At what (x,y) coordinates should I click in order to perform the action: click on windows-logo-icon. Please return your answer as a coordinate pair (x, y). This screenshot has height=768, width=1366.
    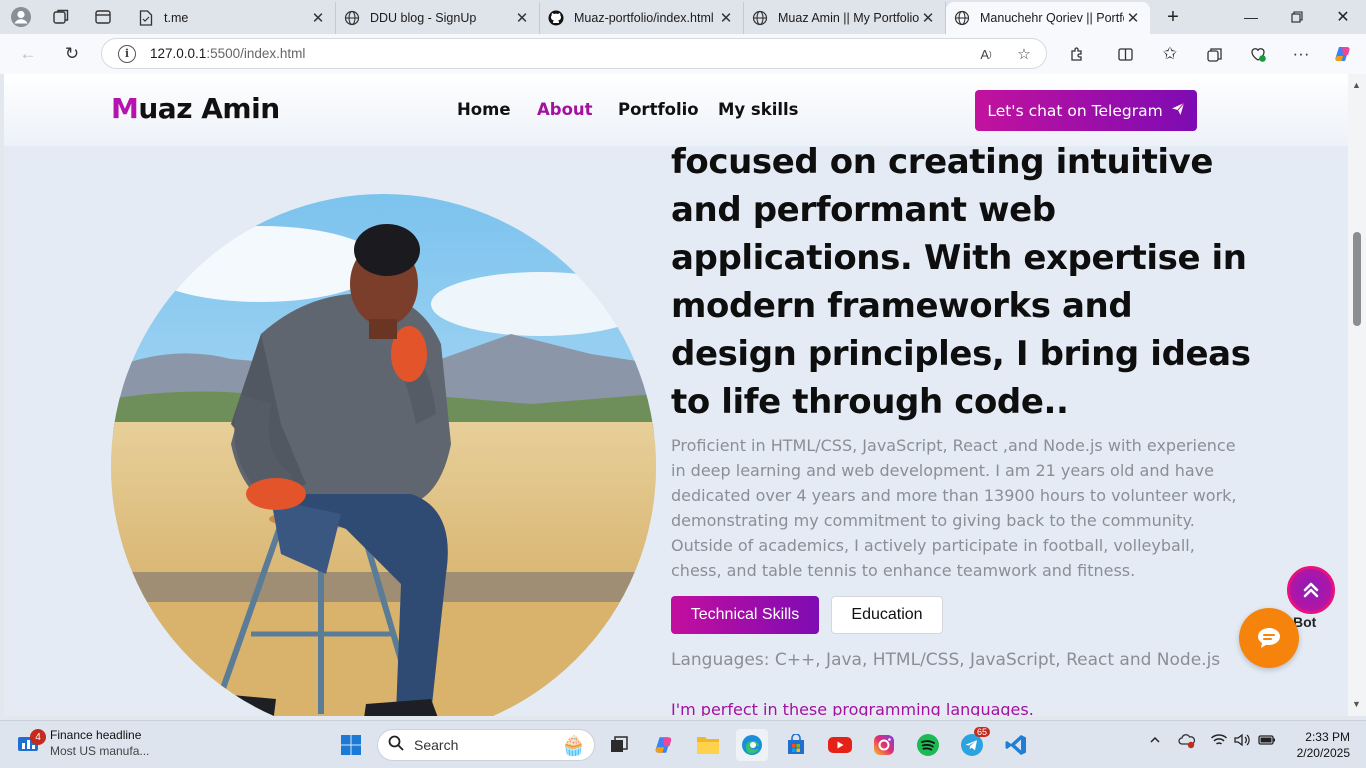
    Looking at the image, I should click on (351, 745).